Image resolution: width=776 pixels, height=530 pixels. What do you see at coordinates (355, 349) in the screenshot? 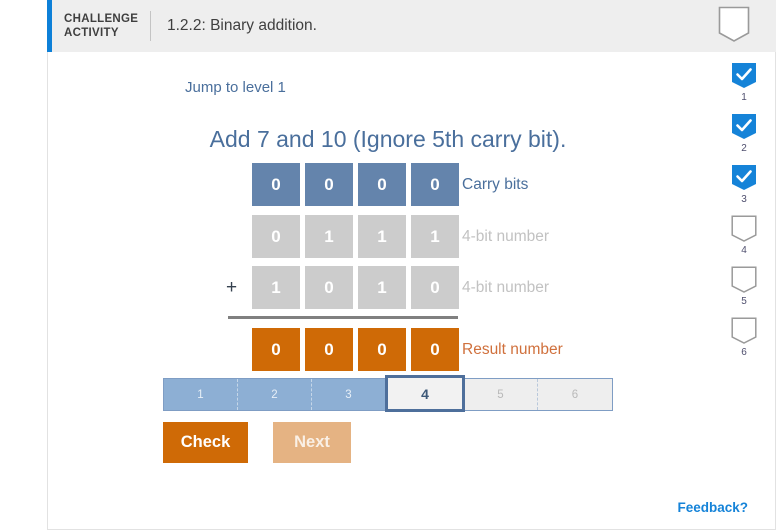
I see `bit-row-result: 0000` at bounding box center [355, 349].